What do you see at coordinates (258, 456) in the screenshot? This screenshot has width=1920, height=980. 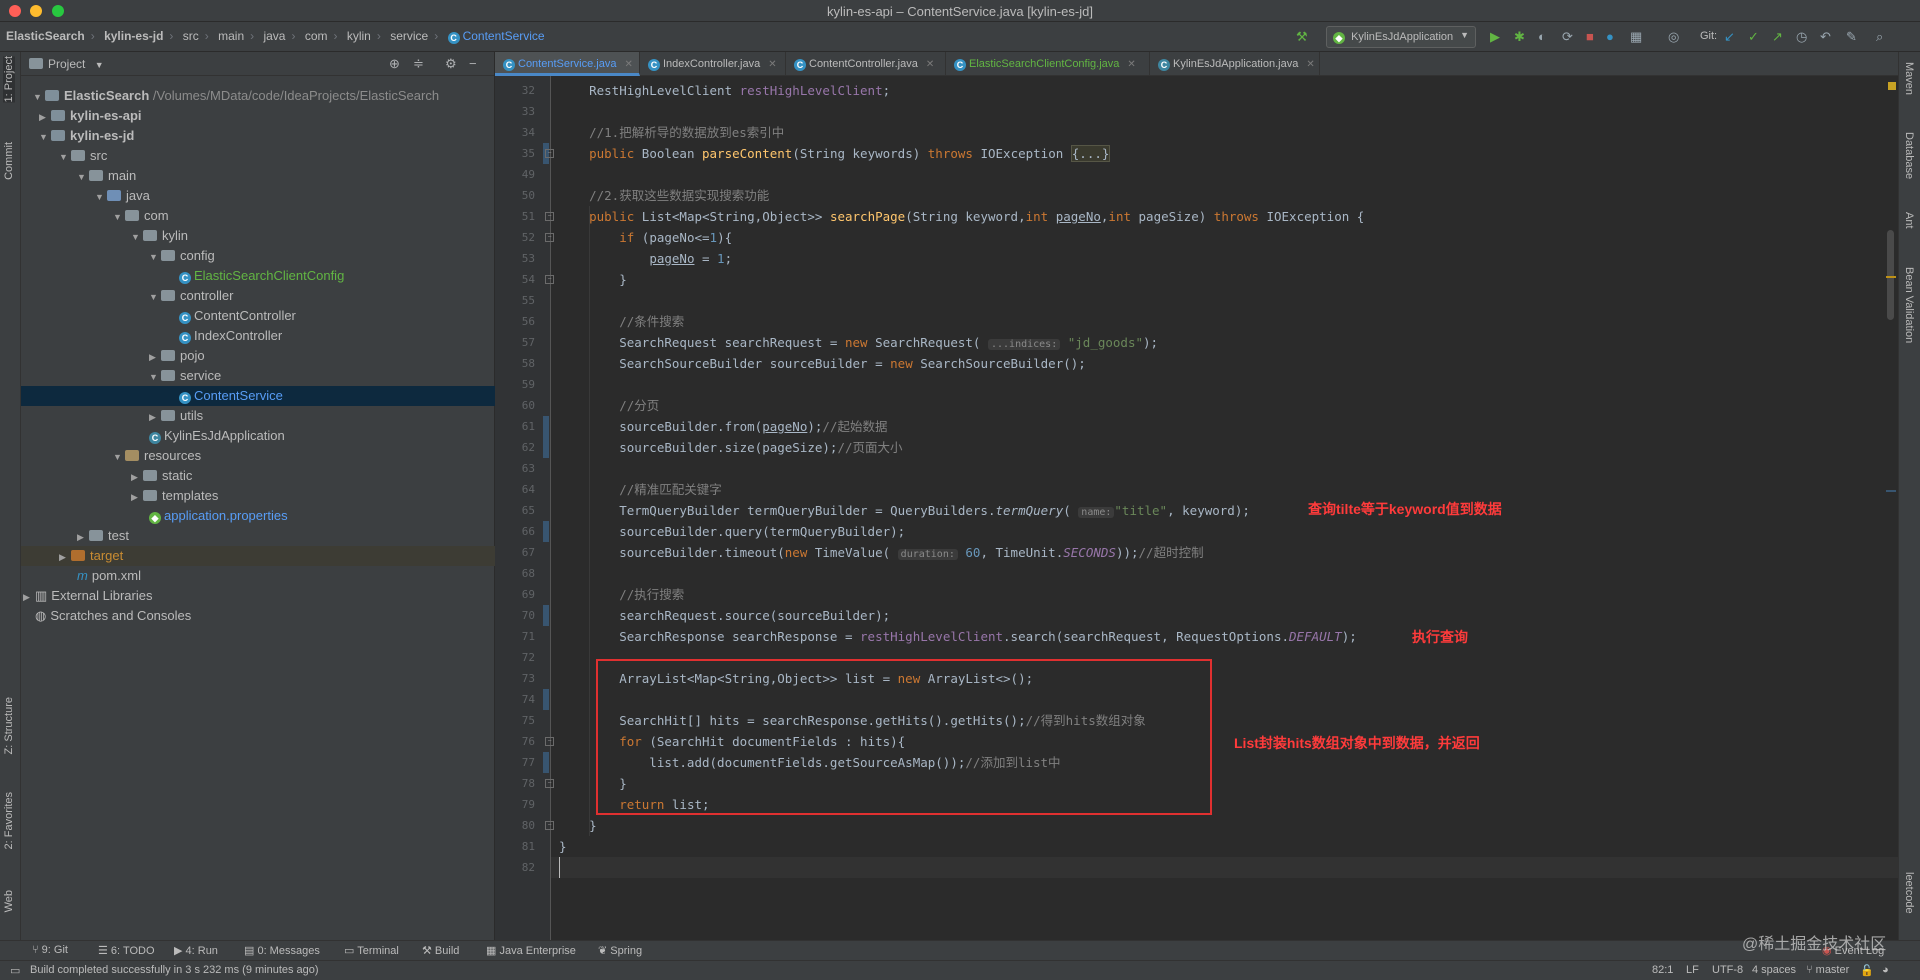 I see `tree-item: ▼ resources` at bounding box center [258, 456].